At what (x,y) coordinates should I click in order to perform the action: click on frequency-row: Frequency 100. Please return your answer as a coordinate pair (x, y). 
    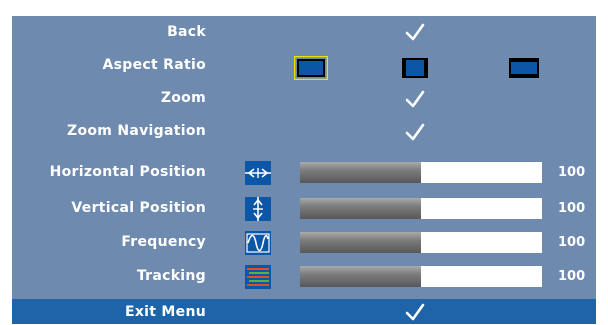
    Looking at the image, I should click on (304, 242).